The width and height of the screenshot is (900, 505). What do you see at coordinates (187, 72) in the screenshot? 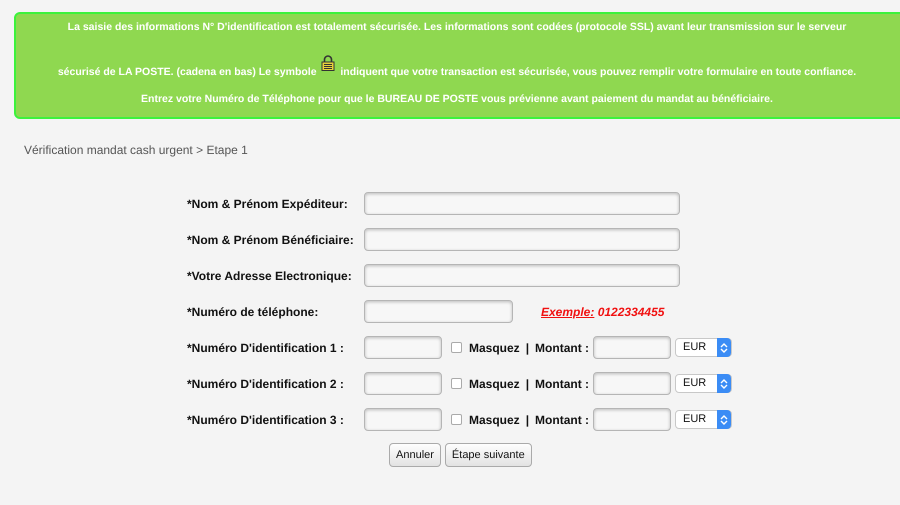
I see `notice-text: sécurisé de LA POSTE. (cadena en bas) Le symbole` at bounding box center [187, 72].